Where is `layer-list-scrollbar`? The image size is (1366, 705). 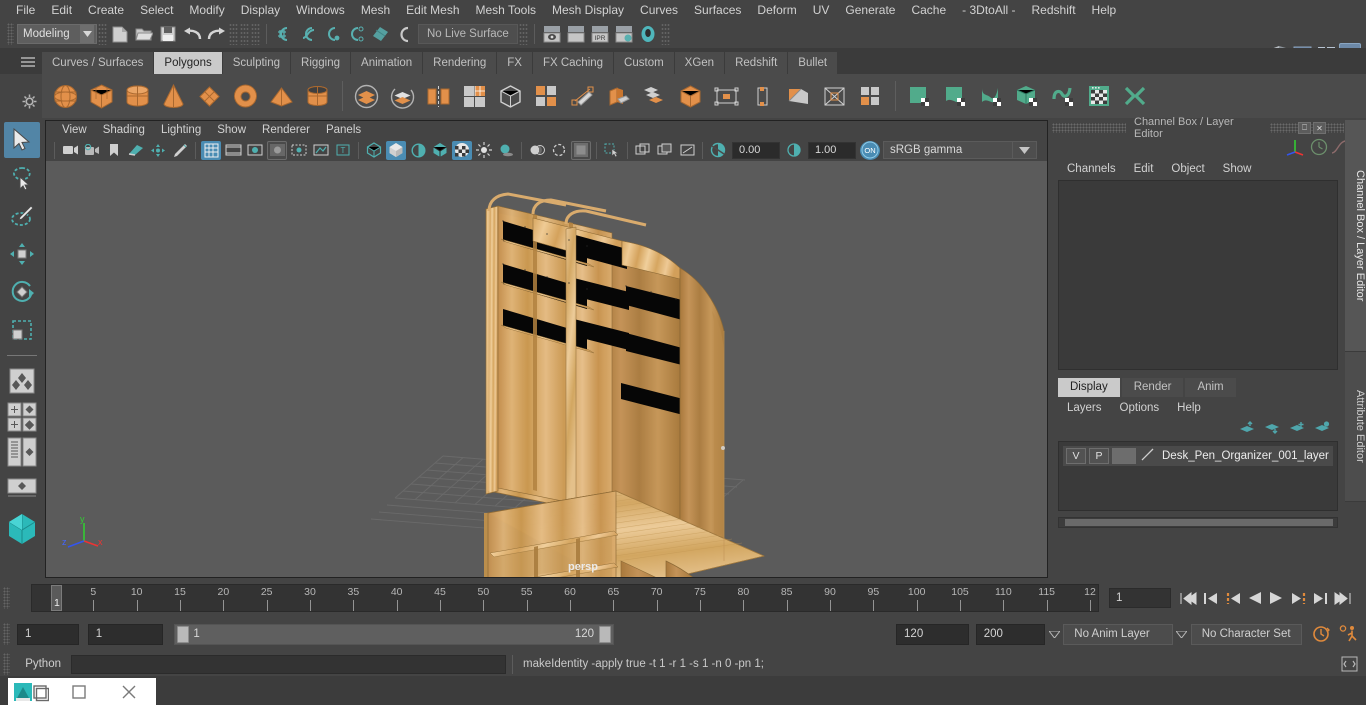 layer-list-scrollbar is located at coordinates (1198, 522).